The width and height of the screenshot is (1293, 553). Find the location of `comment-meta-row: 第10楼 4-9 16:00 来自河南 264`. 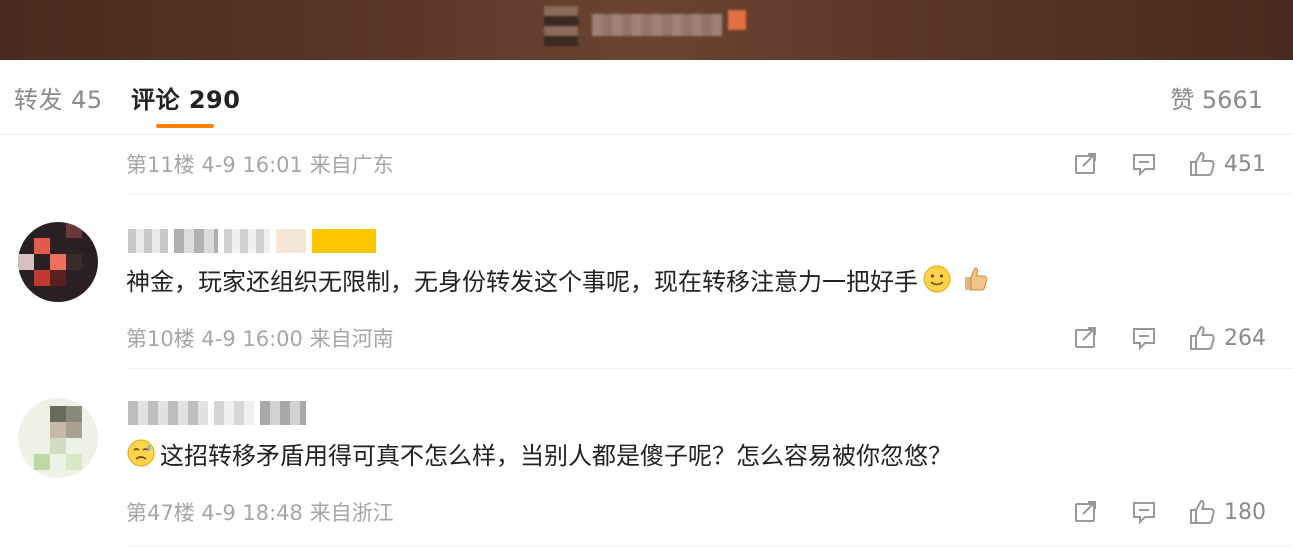

comment-meta-row: 第10楼 4-9 16:00 来自河南 264 is located at coordinates (696, 338).